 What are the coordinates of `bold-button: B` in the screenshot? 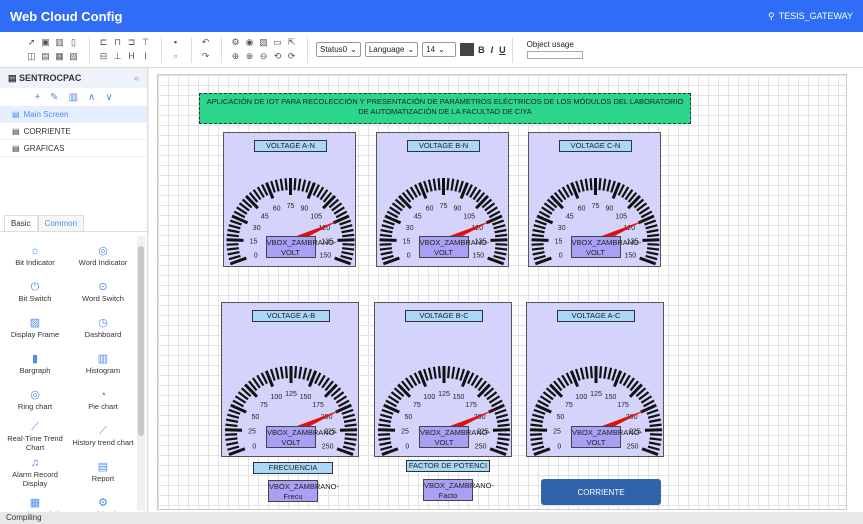 It's located at (481, 50).